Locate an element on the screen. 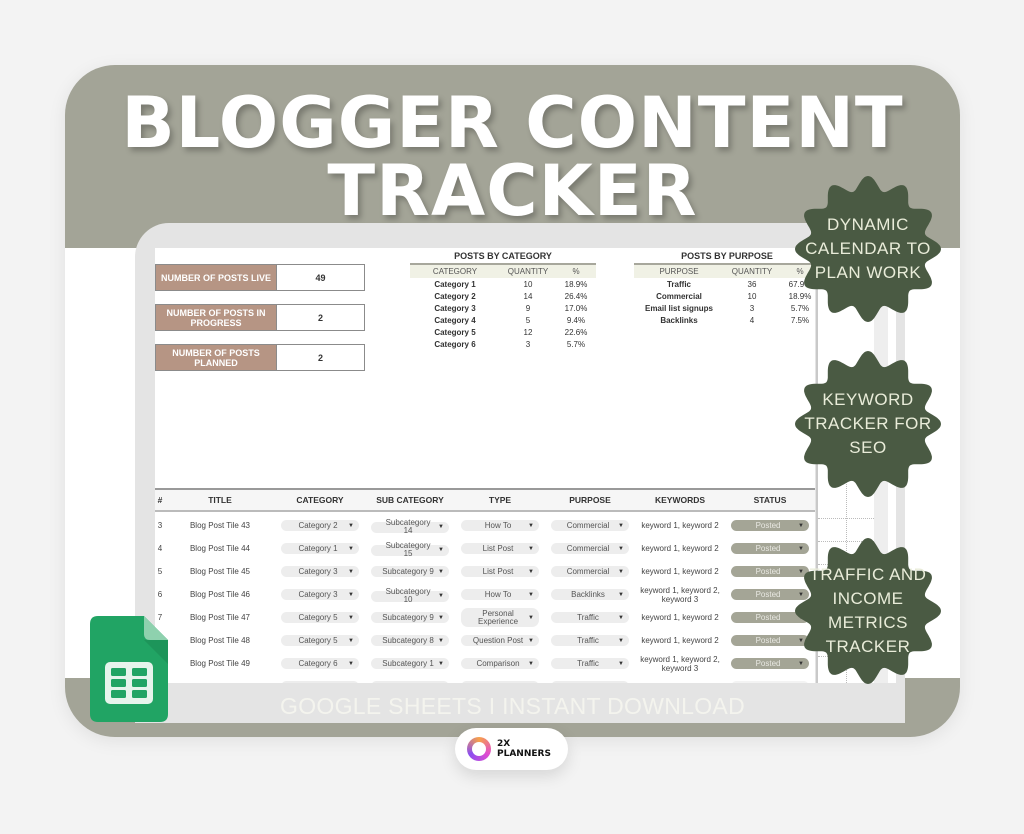  category-dropdown-value: Category 5 is located at coordinates (318, 617).